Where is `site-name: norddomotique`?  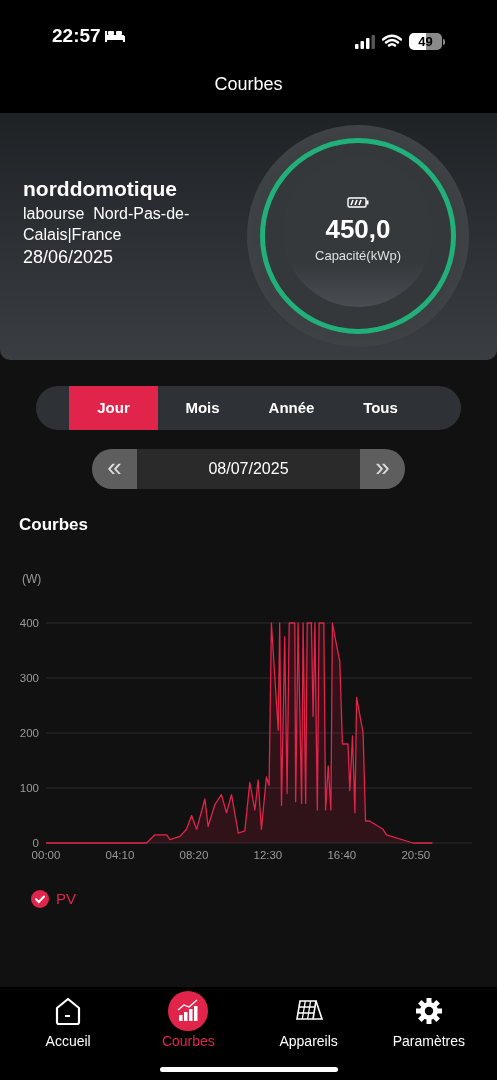
site-name: norddomotique is located at coordinates (100, 188).